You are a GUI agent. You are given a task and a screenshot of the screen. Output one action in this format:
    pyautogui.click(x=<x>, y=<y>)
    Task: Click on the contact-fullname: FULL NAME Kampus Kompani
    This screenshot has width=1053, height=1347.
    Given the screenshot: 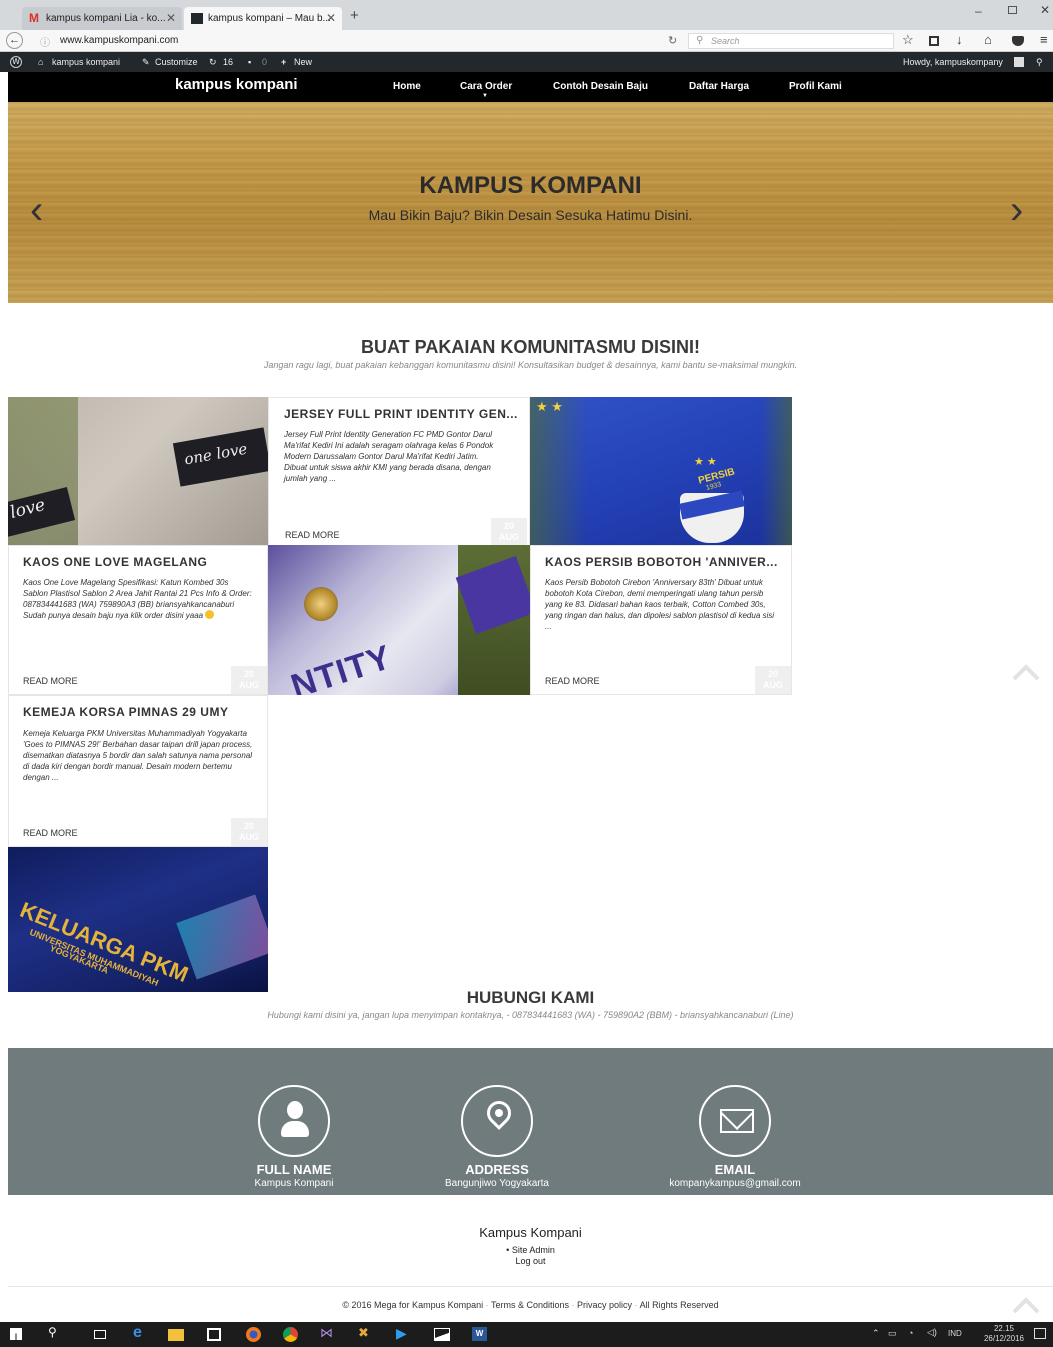 What is the action you would take?
    pyautogui.click(x=294, y=1137)
    